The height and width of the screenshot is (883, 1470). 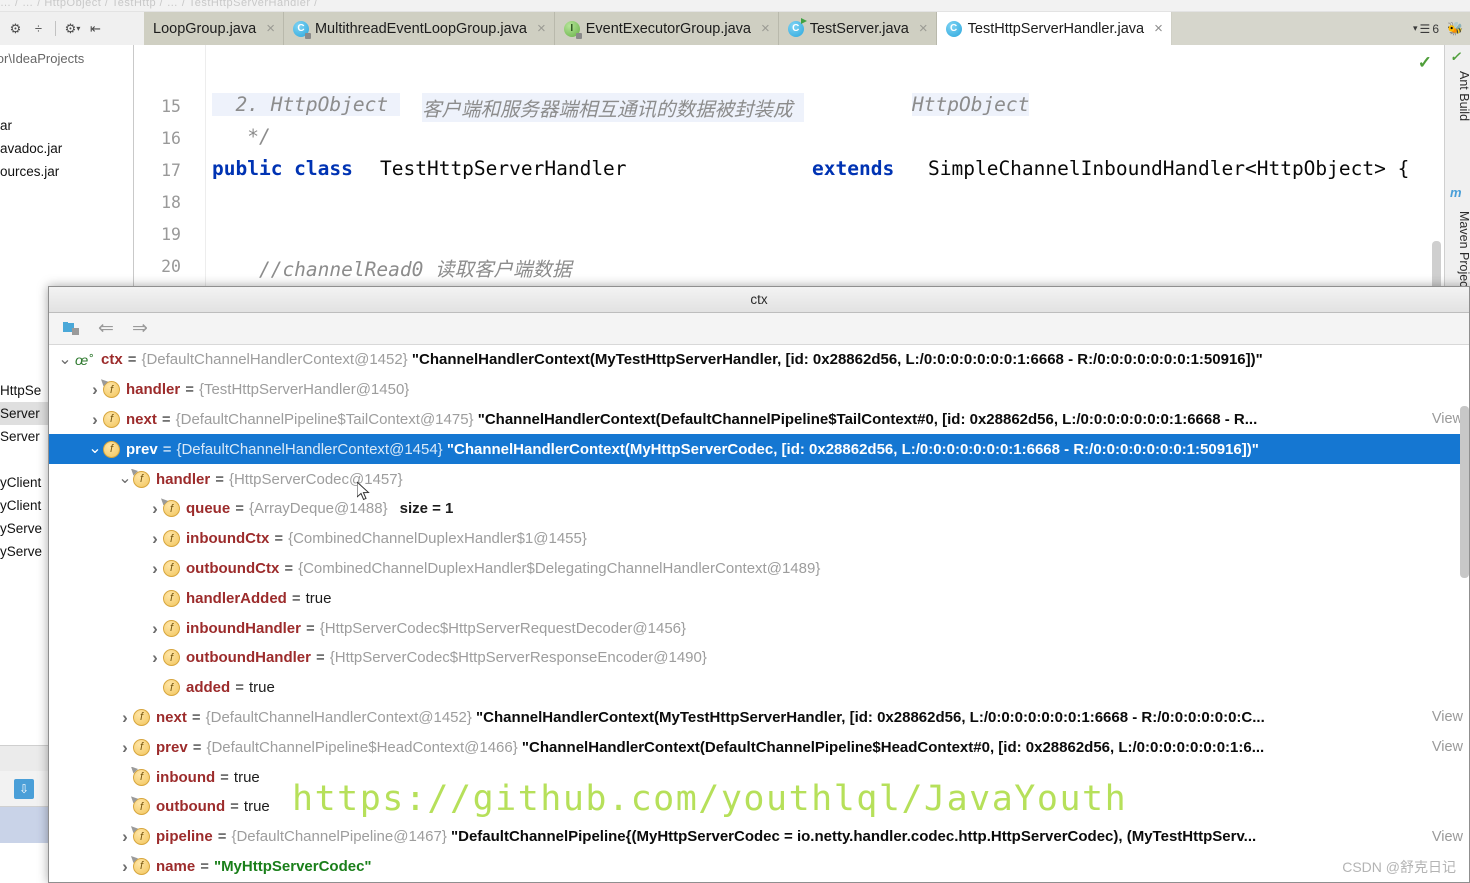 I want to click on tab-multithreadeventloopgroup: C MultithreadEventLoopGroup.java ×, so click(x=419, y=28).